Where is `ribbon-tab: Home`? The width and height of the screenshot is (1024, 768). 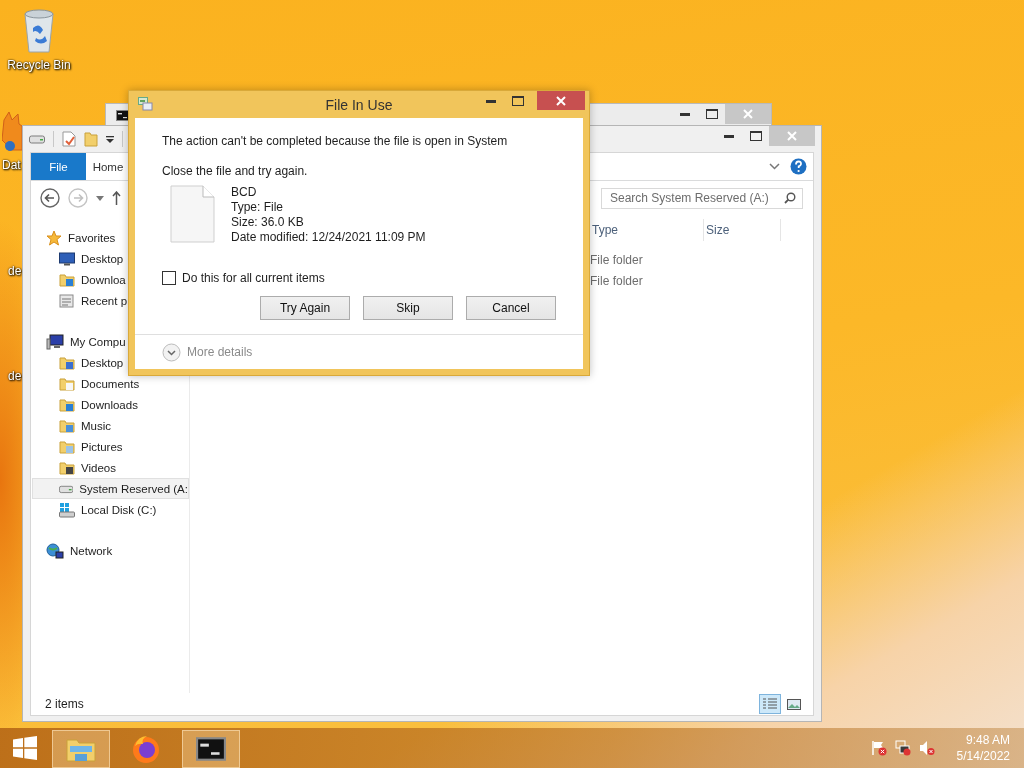 ribbon-tab: Home is located at coordinates (108, 166).